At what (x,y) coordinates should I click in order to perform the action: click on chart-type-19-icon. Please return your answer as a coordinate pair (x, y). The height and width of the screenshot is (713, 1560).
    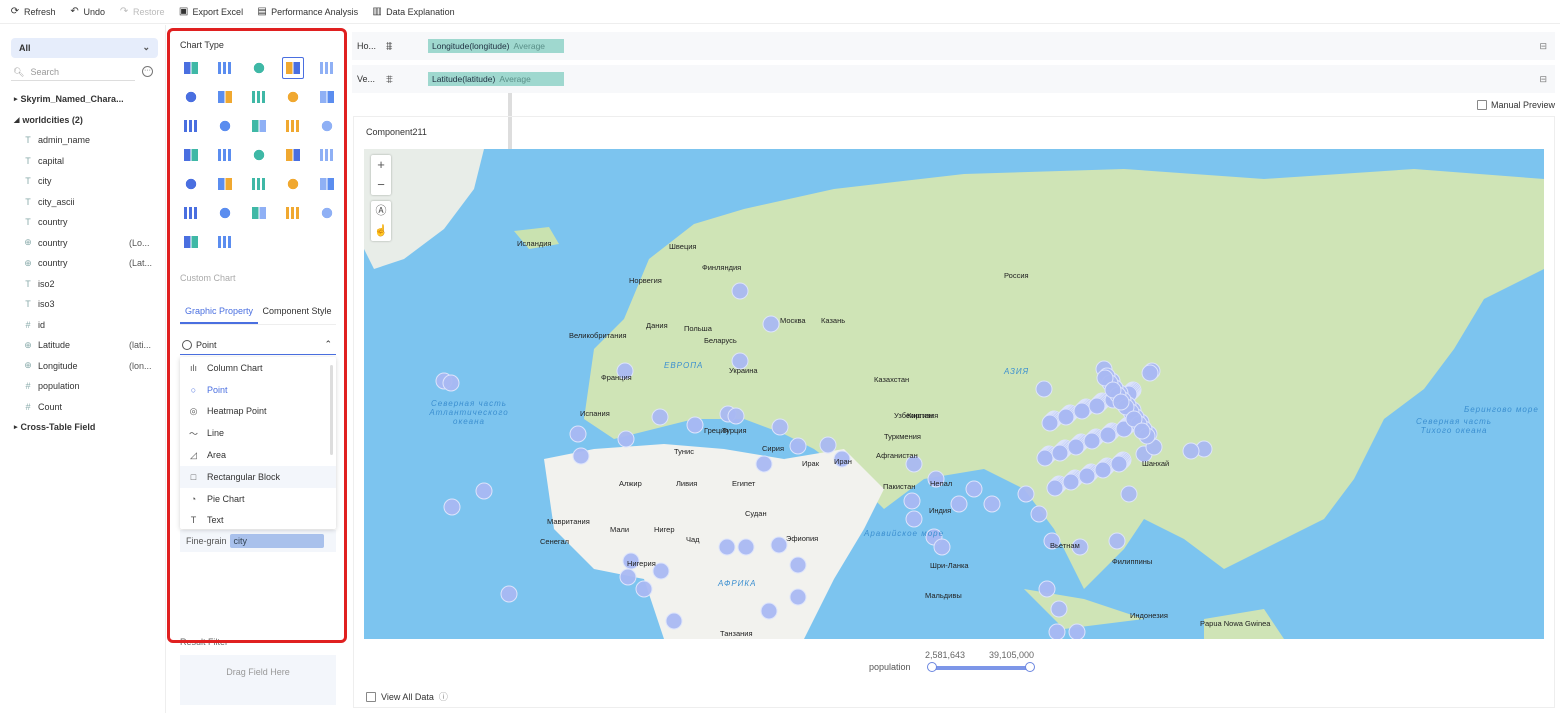
    Looking at the image, I should click on (293, 155).